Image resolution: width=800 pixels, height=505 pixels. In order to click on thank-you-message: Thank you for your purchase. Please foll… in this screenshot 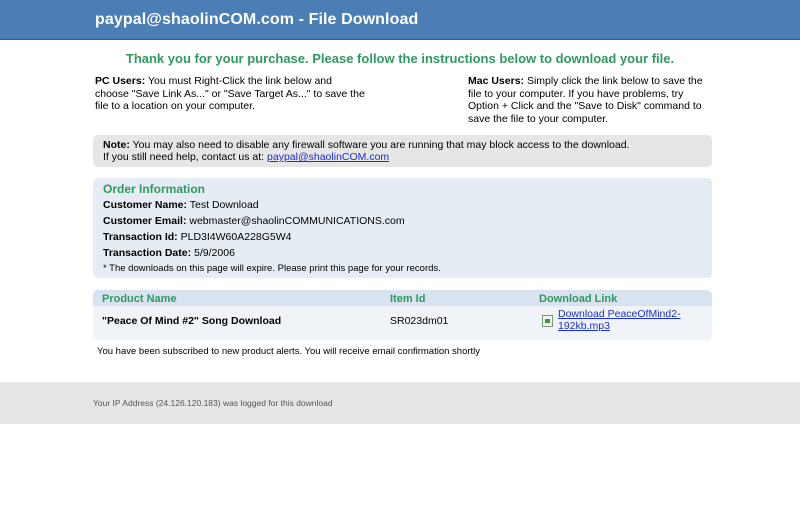, I will do `click(400, 58)`.